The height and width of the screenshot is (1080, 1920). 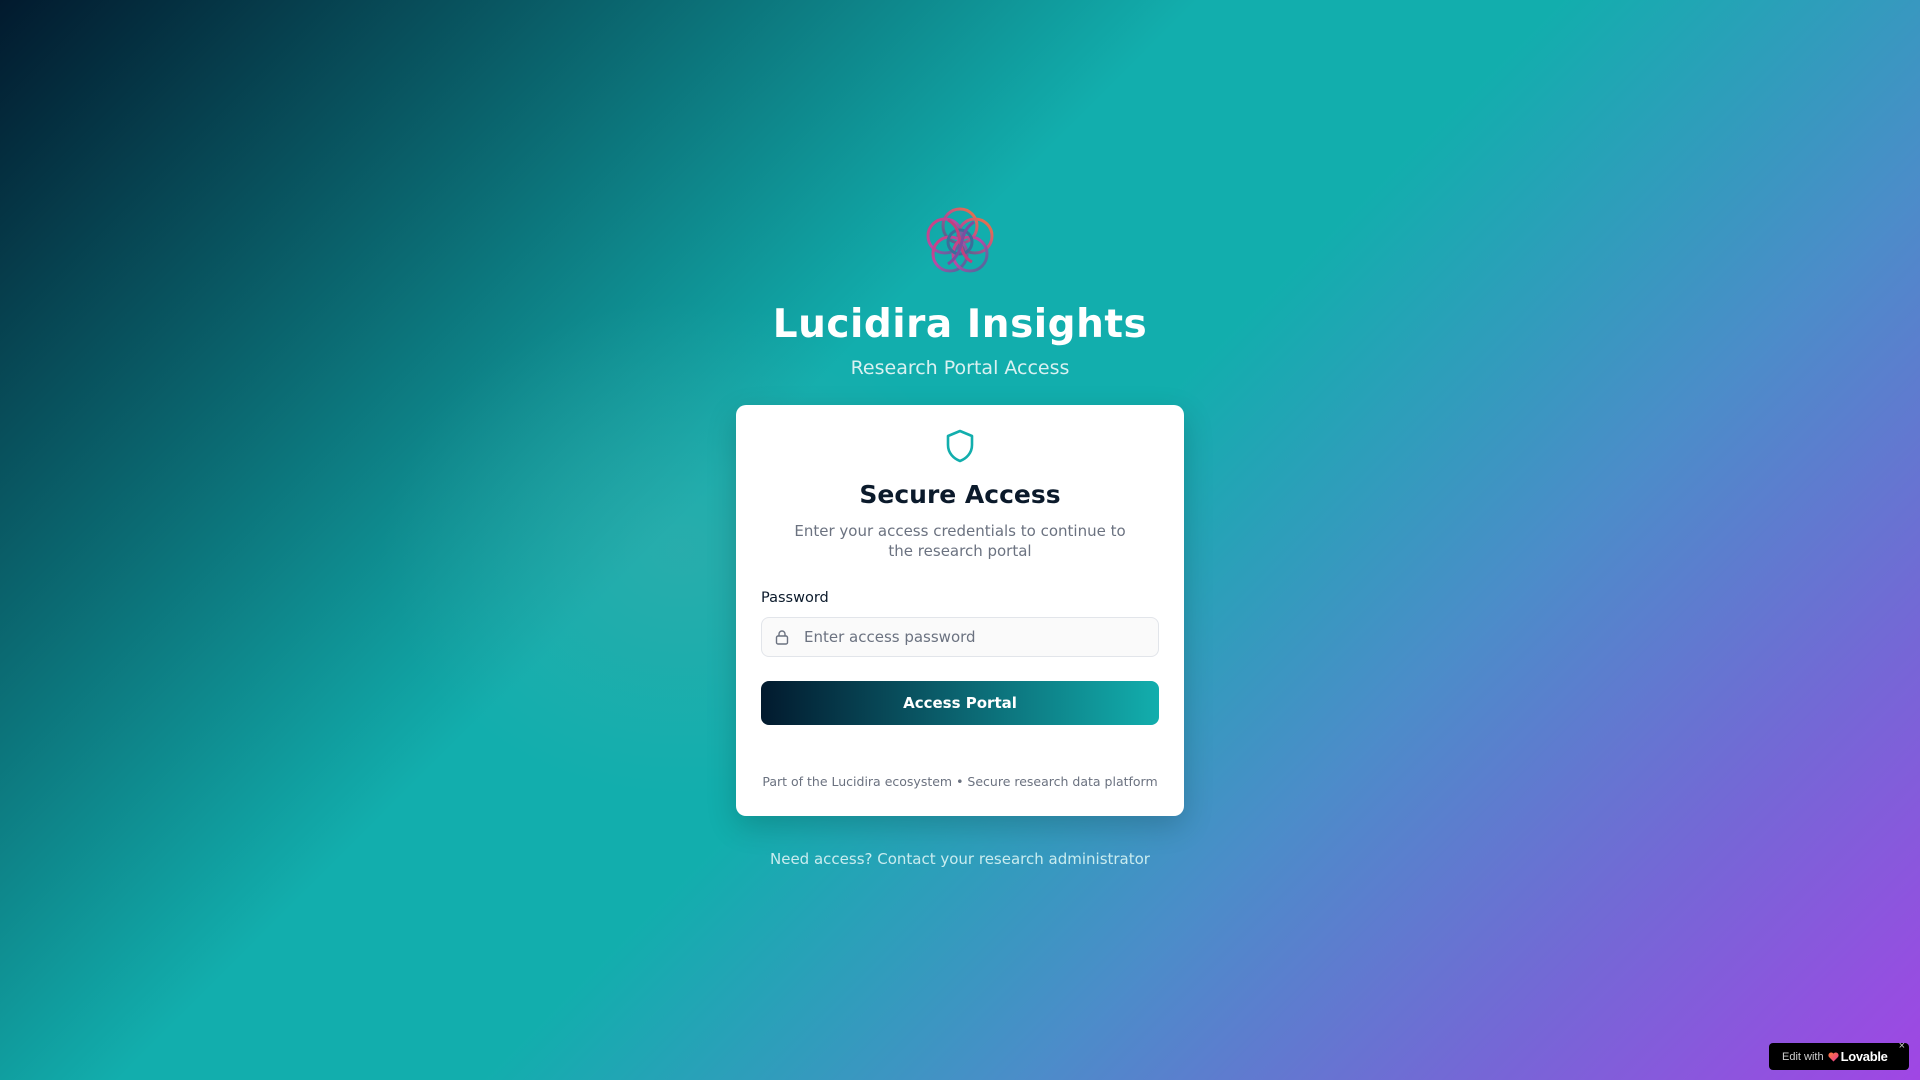 I want to click on app-subtitle: Research Portal Access, so click(x=960, y=368).